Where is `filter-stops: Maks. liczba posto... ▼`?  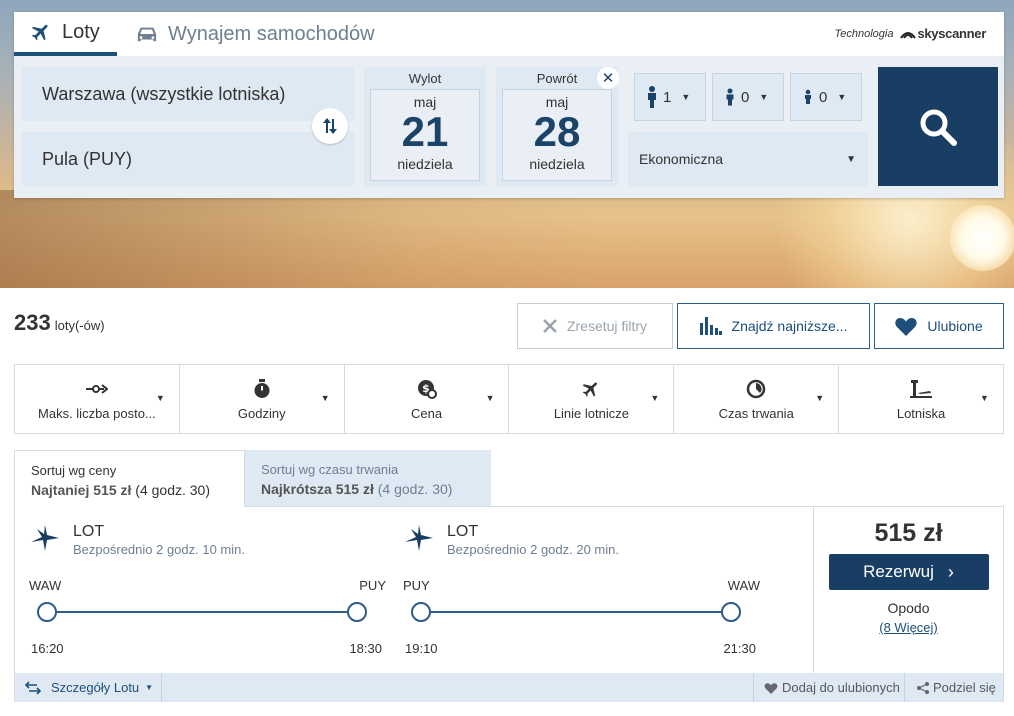 filter-stops: Maks. liczba posto... ▼ is located at coordinates (97, 399).